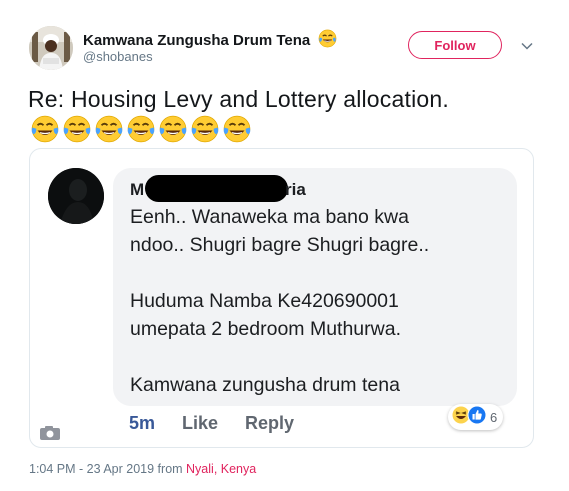  What do you see at coordinates (137, 189) in the screenshot?
I see `commenter-name-start: M` at bounding box center [137, 189].